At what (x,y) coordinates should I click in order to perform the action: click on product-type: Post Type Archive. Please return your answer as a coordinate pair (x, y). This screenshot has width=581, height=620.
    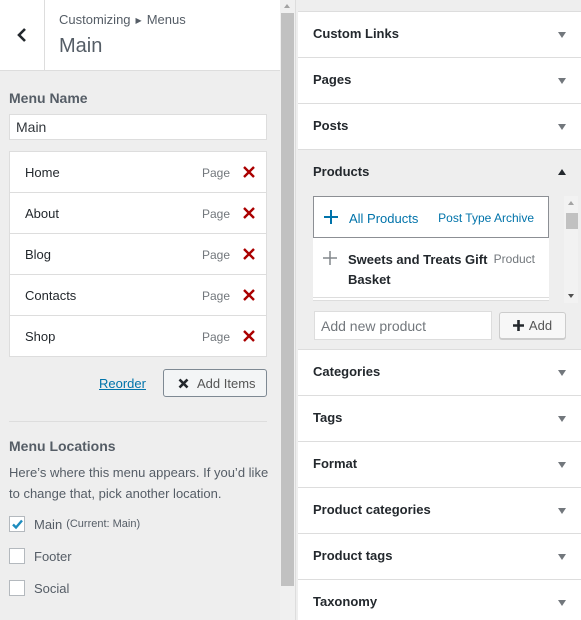
    Looking at the image, I should click on (486, 218).